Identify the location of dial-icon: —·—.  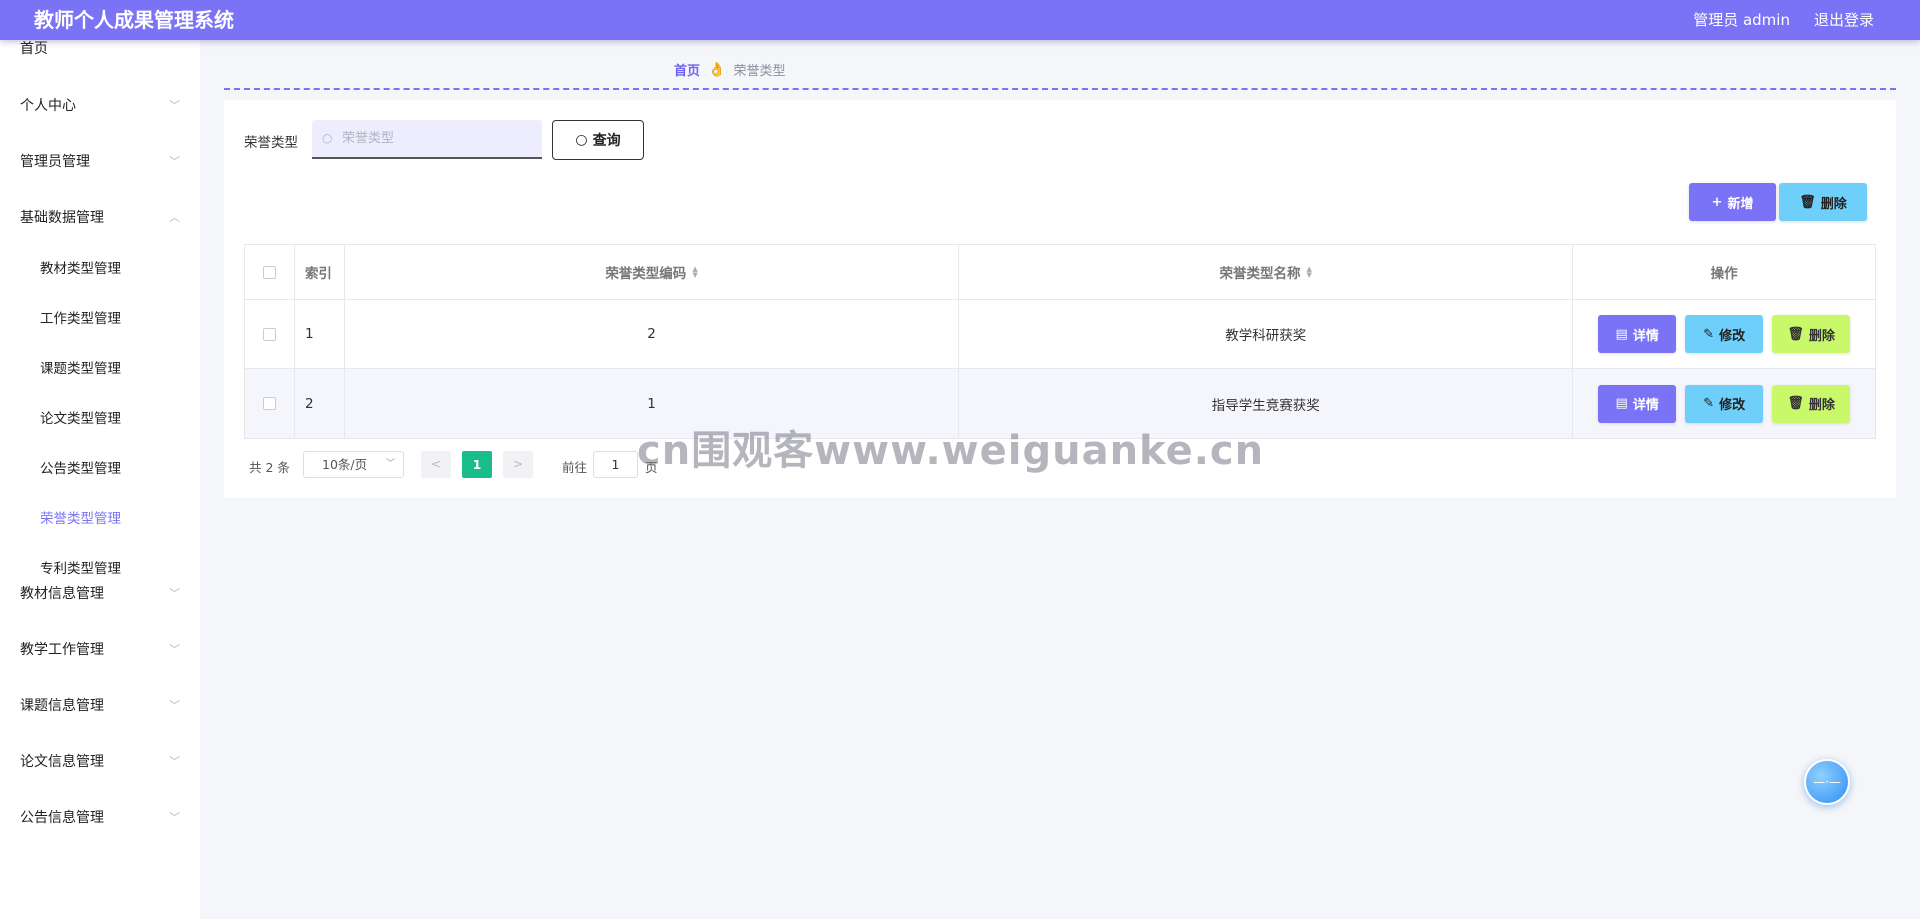
(1827, 782).